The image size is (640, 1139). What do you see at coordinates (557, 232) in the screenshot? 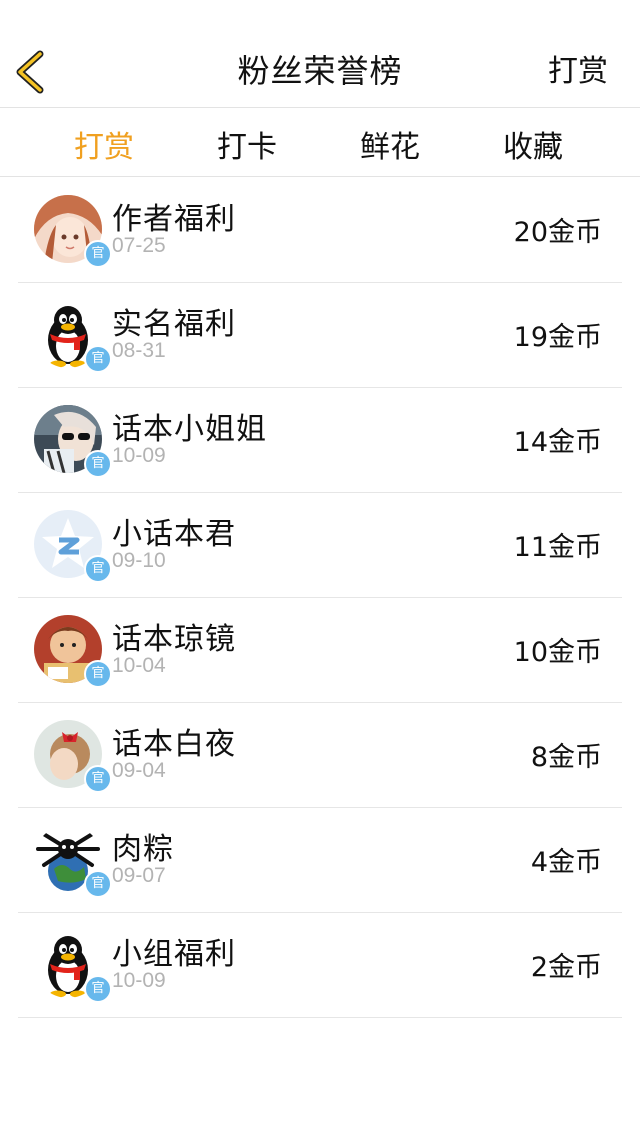
I see `coin-amount: 20金币` at bounding box center [557, 232].